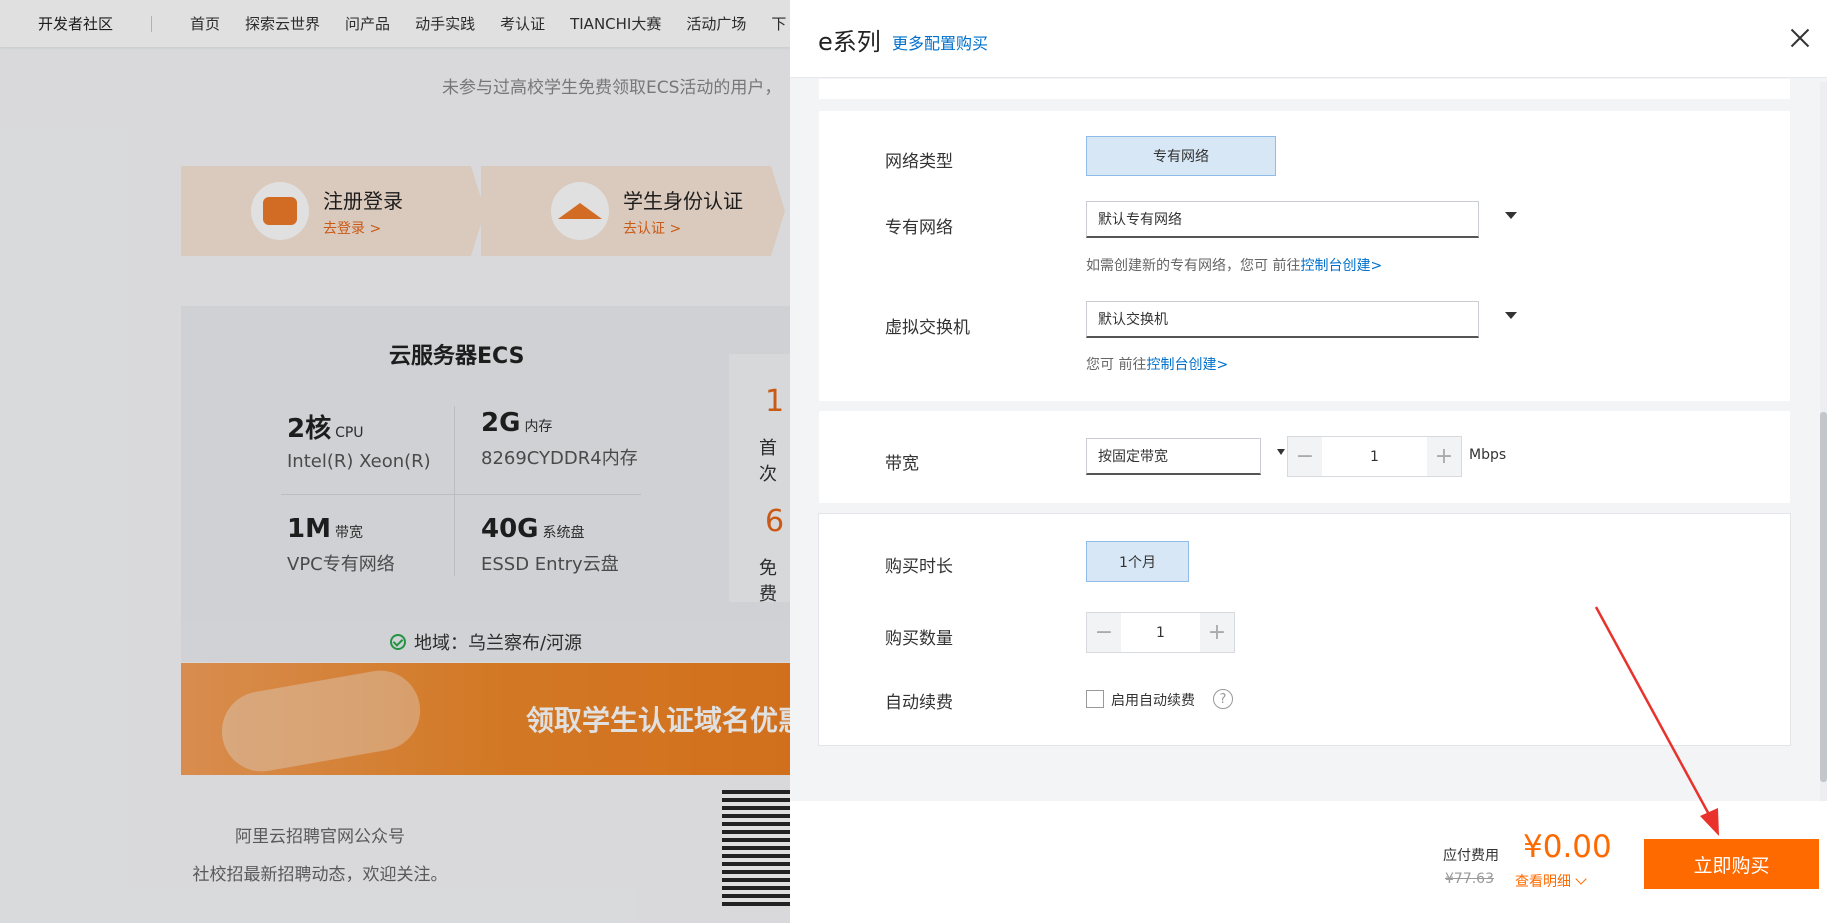  I want to click on quantity-label: 购买数量, so click(919, 639).